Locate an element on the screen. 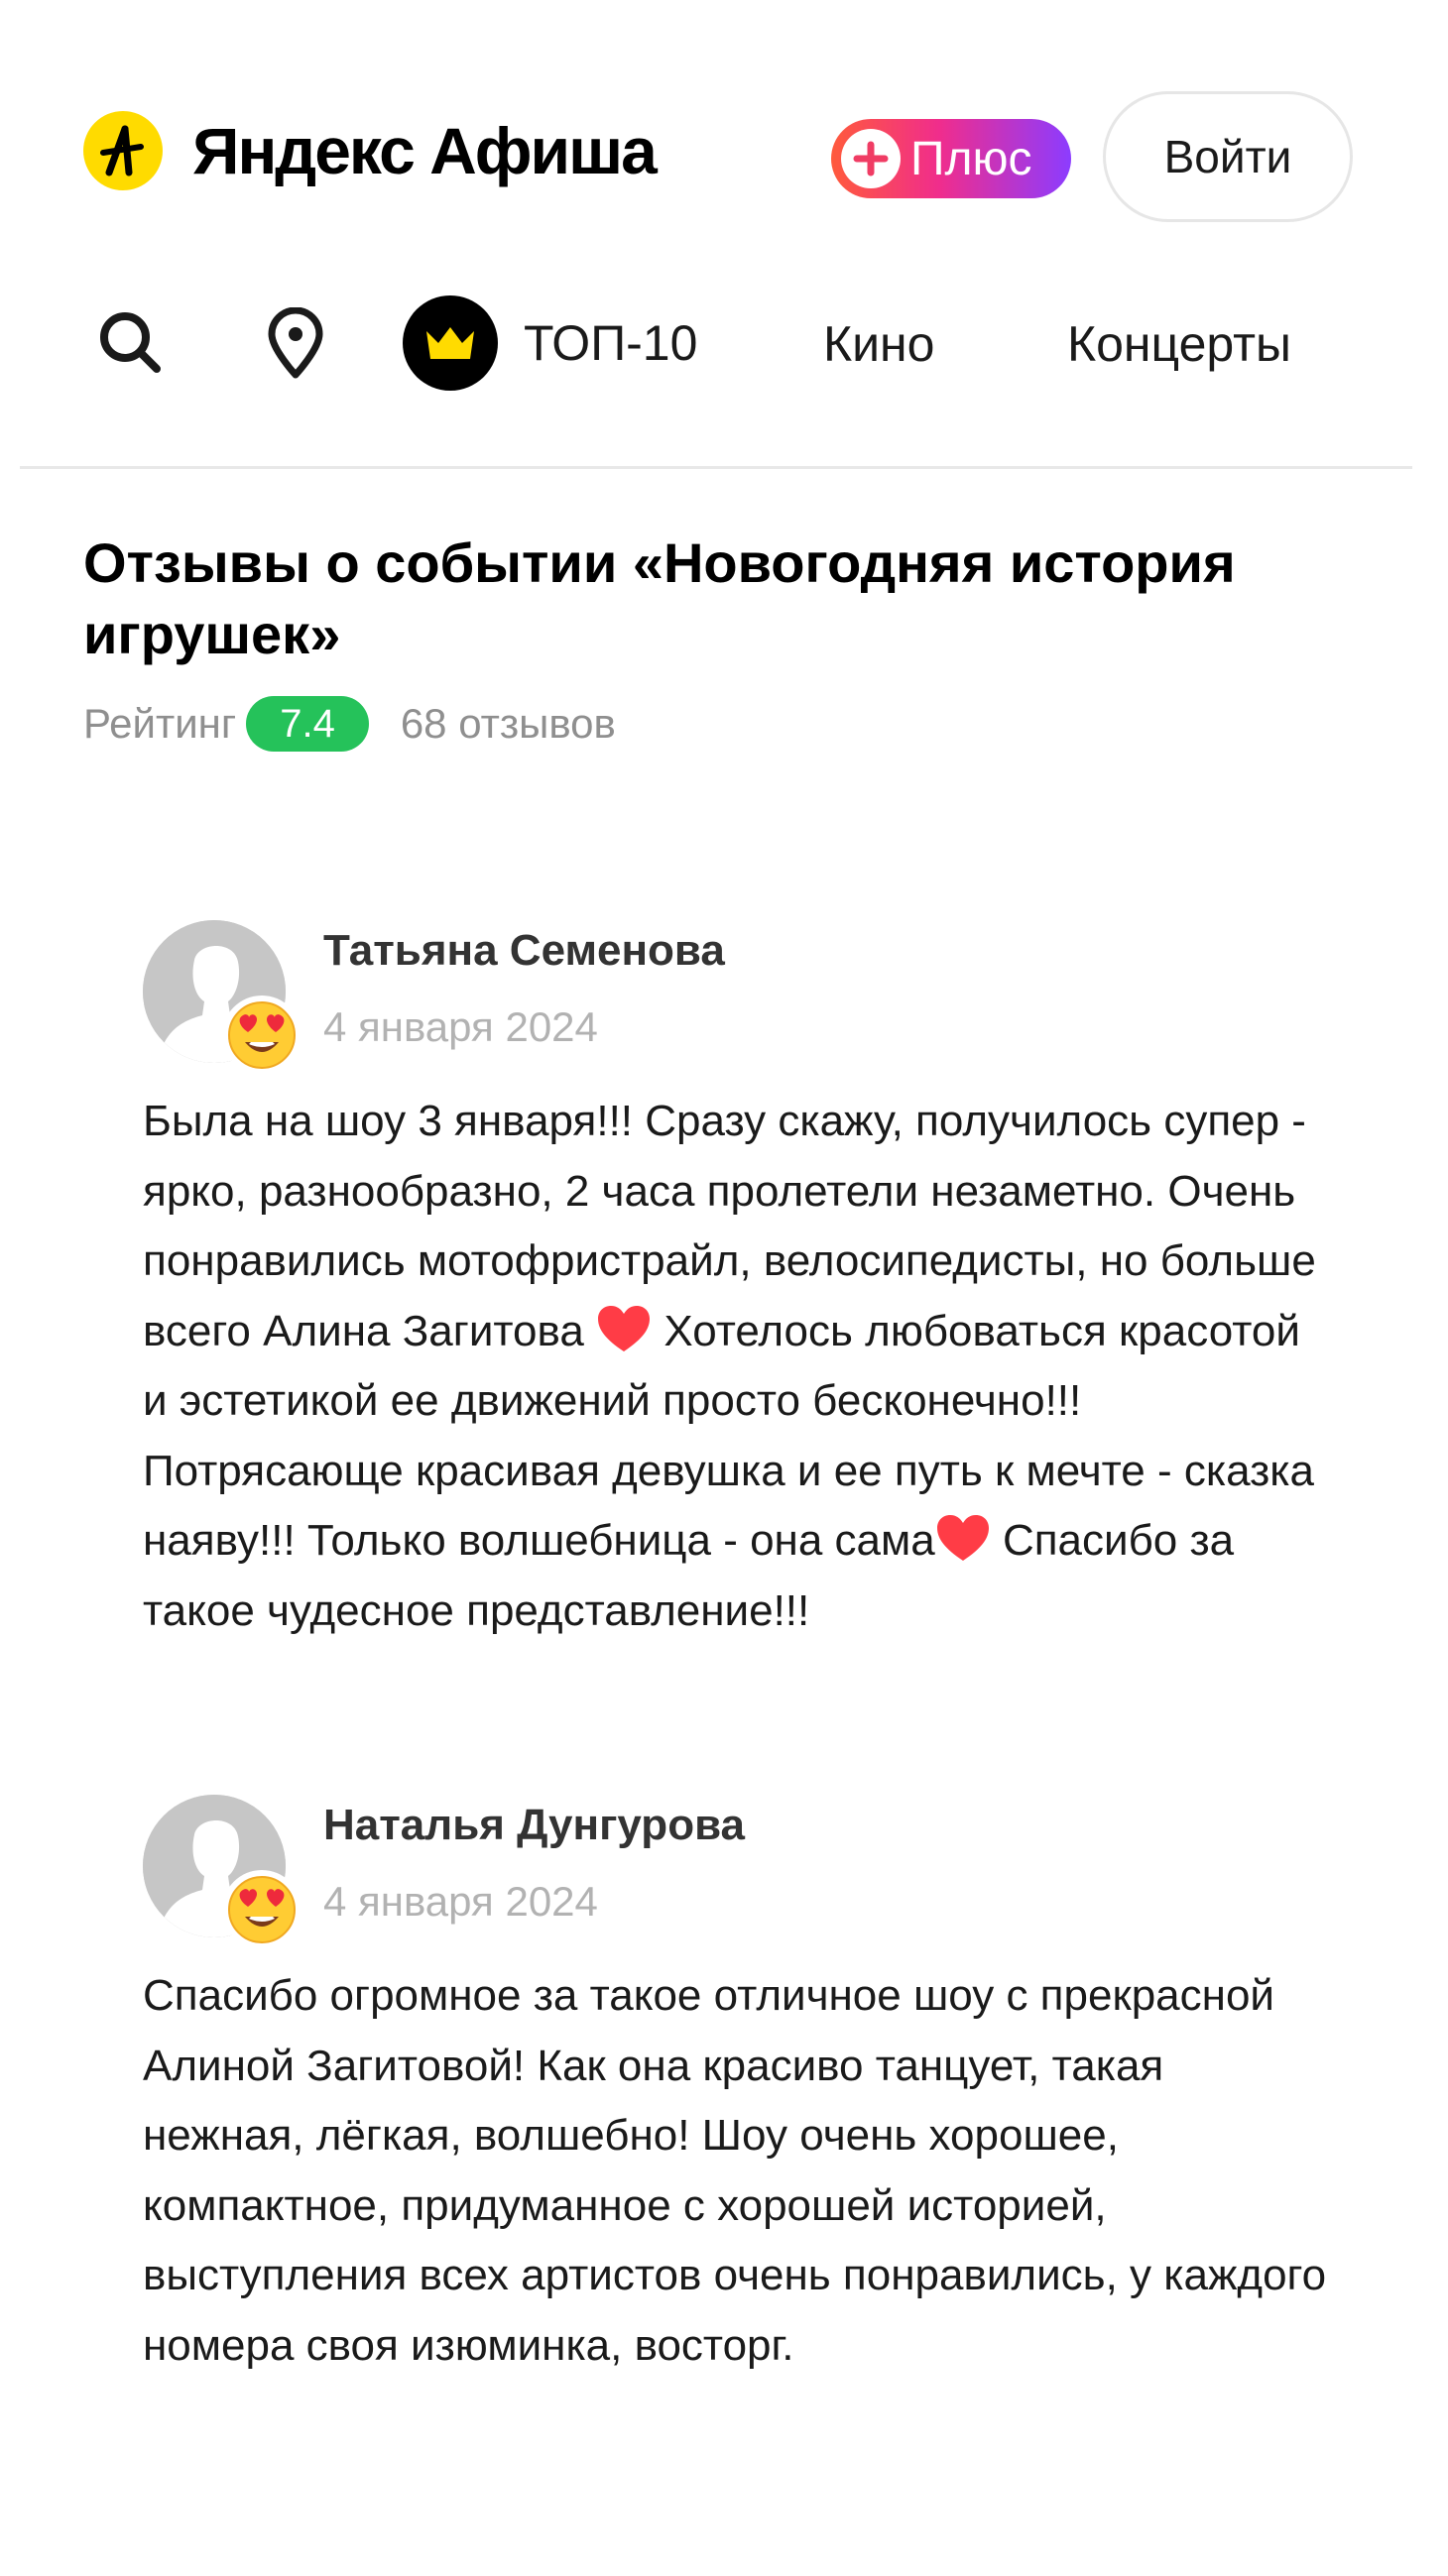 The height and width of the screenshot is (2576, 1448). afisha-logo-icon is located at coordinates (123, 150).